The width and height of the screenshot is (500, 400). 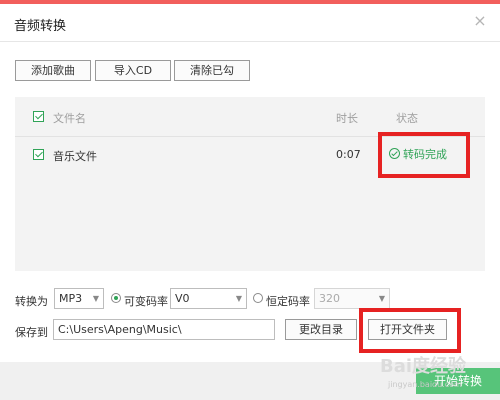 What do you see at coordinates (71, 298) in the screenshot?
I see `format-select-value: MP3` at bounding box center [71, 298].